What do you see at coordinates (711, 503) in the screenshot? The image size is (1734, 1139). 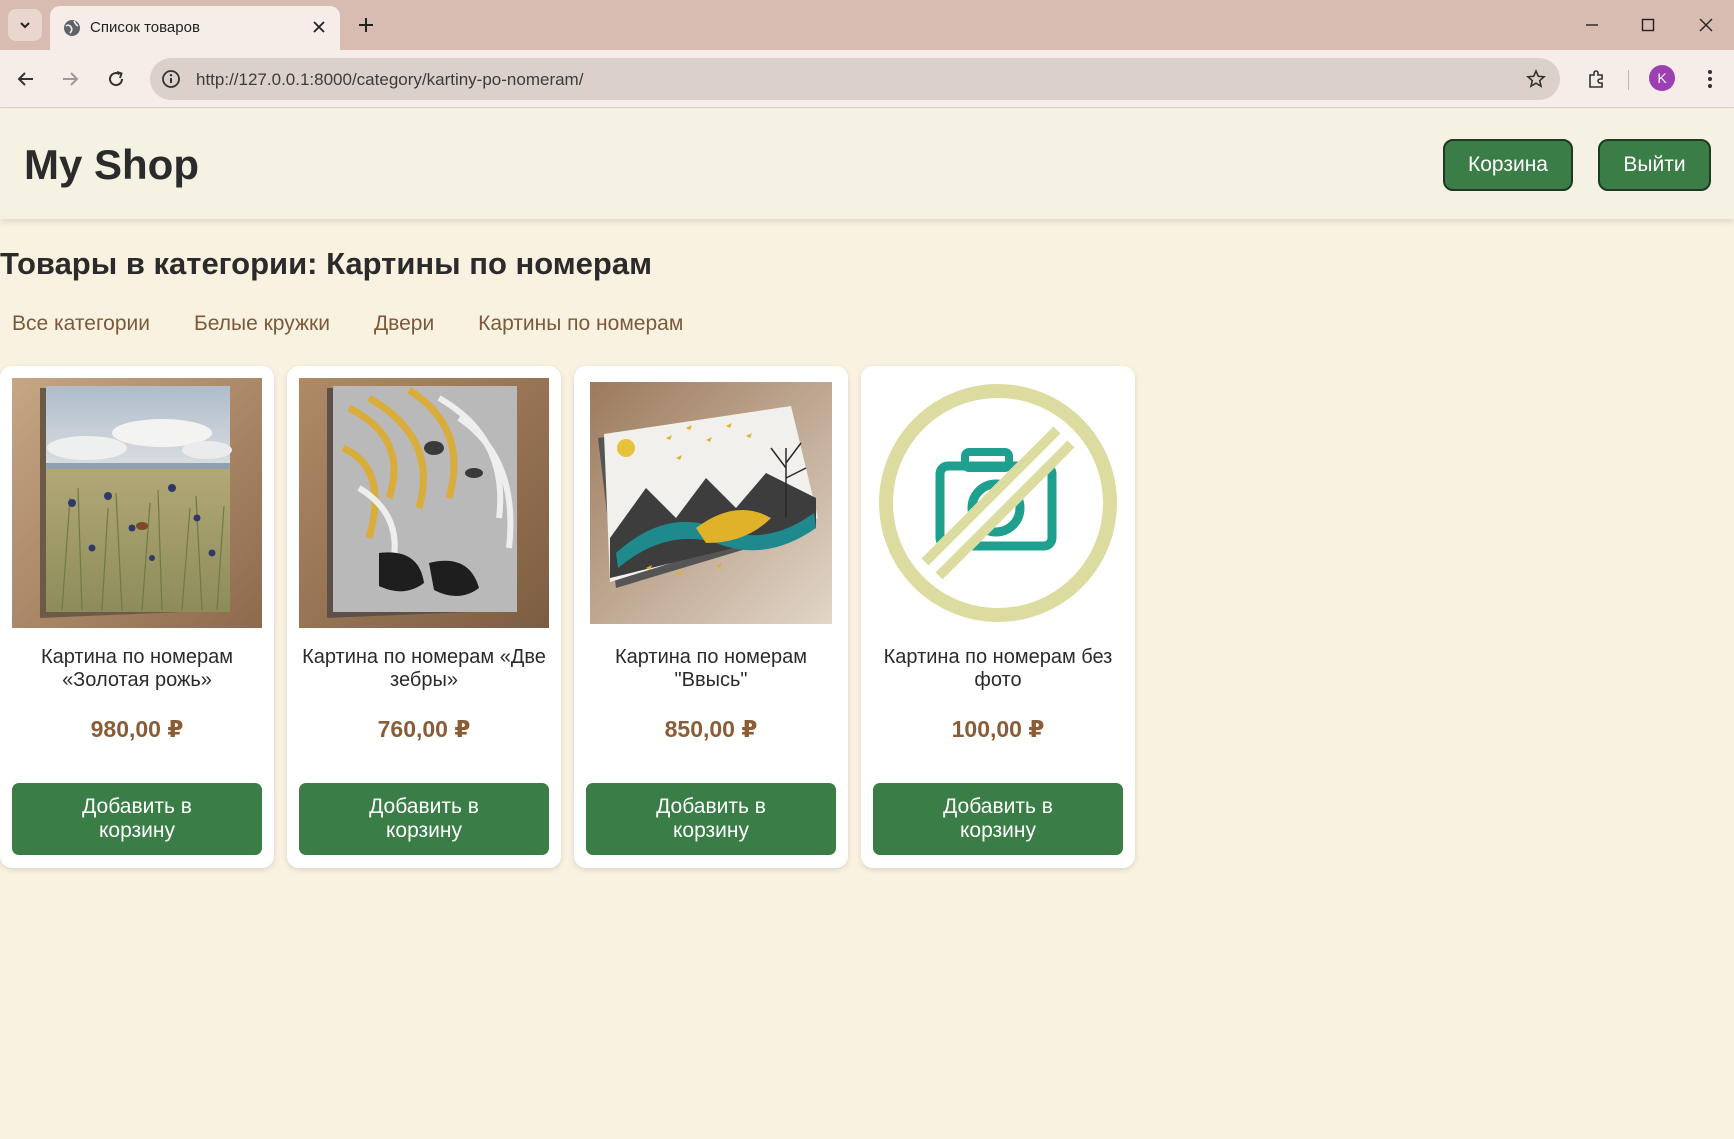 I see `product-image-upward` at bounding box center [711, 503].